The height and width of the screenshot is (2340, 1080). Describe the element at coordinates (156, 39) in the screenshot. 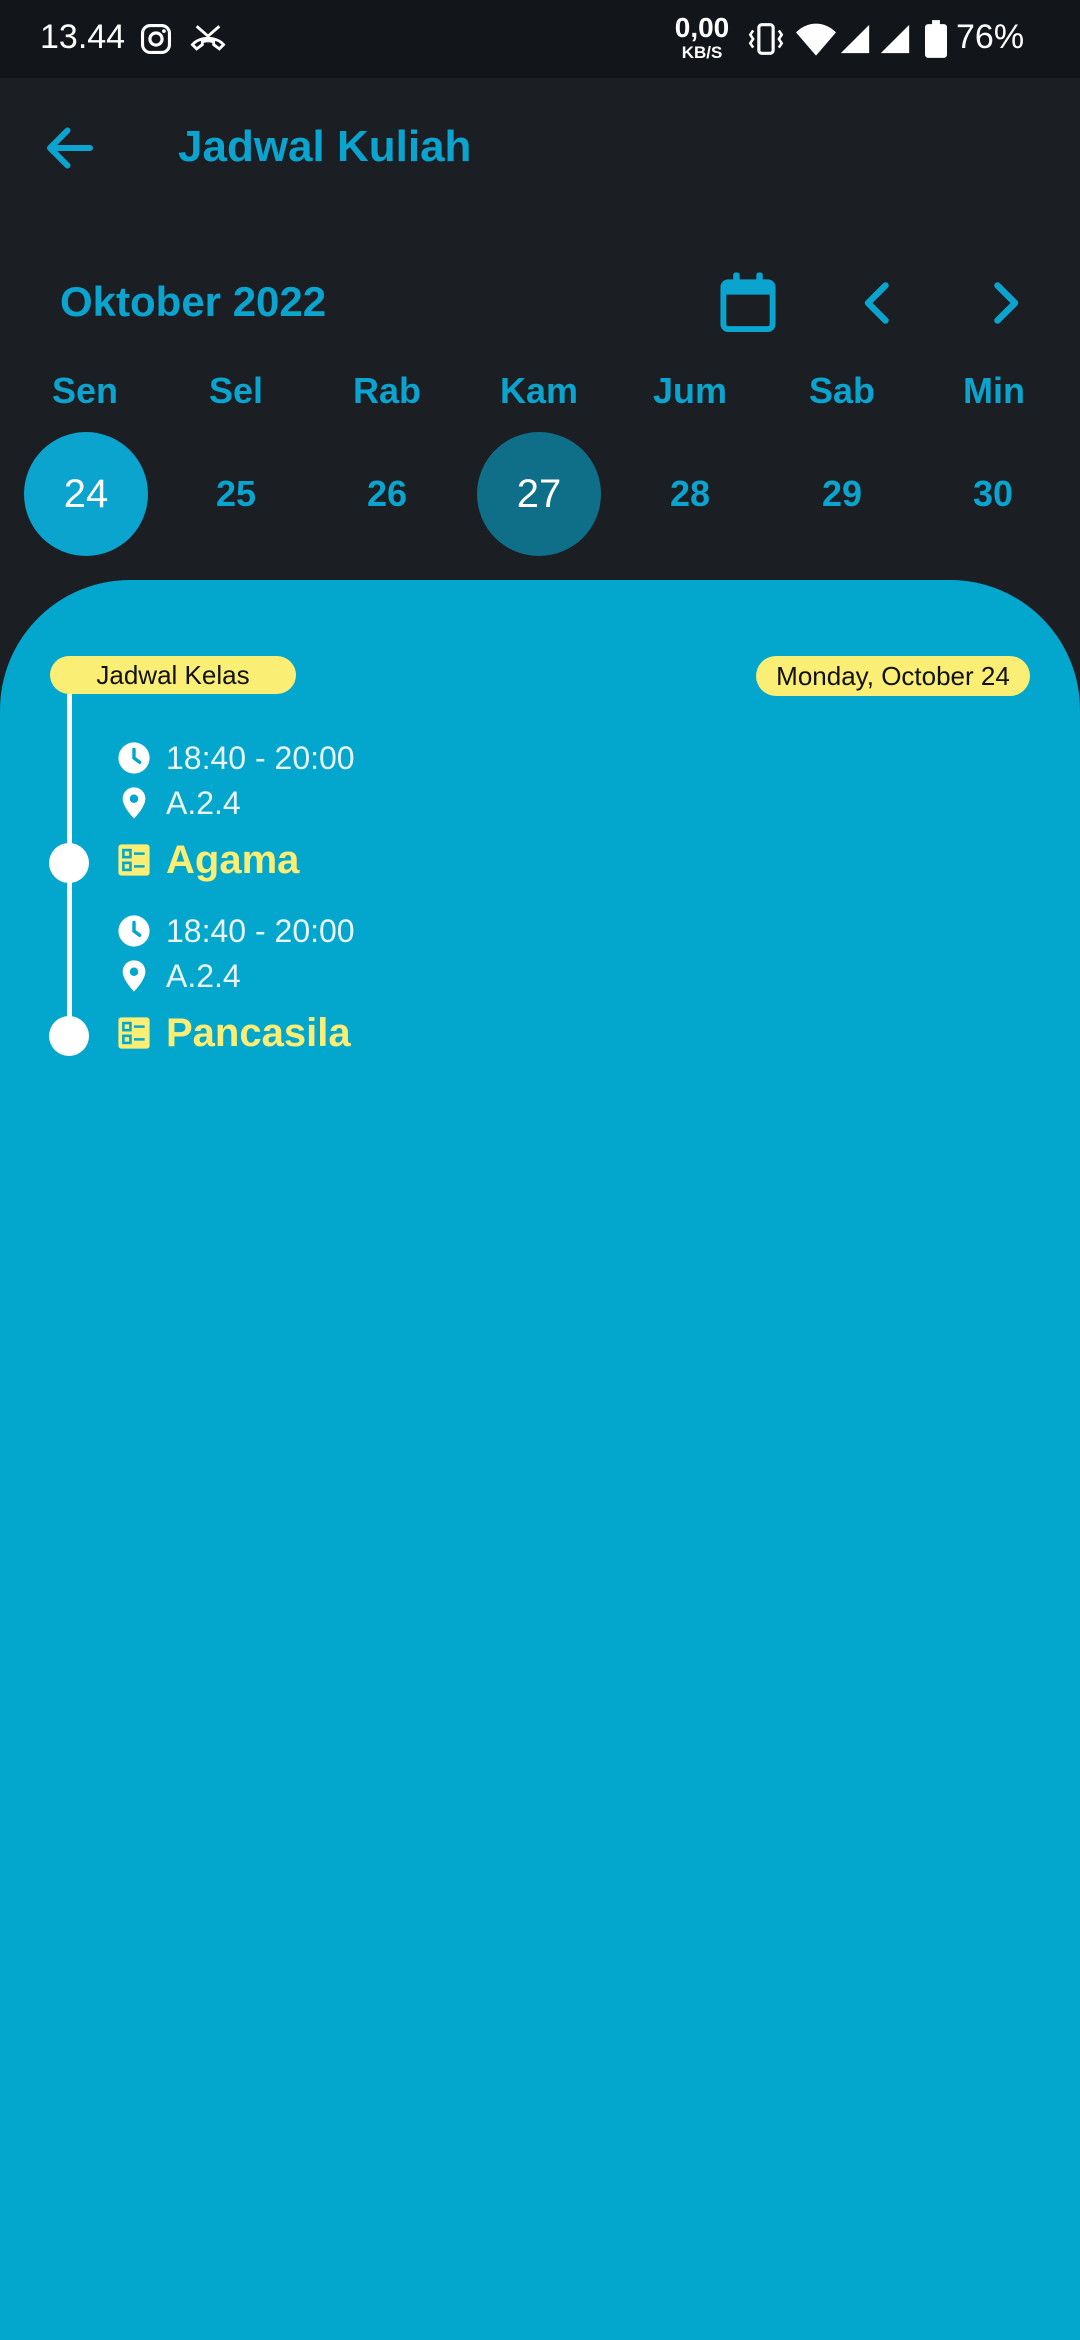

I see `instagram-icon` at that location.